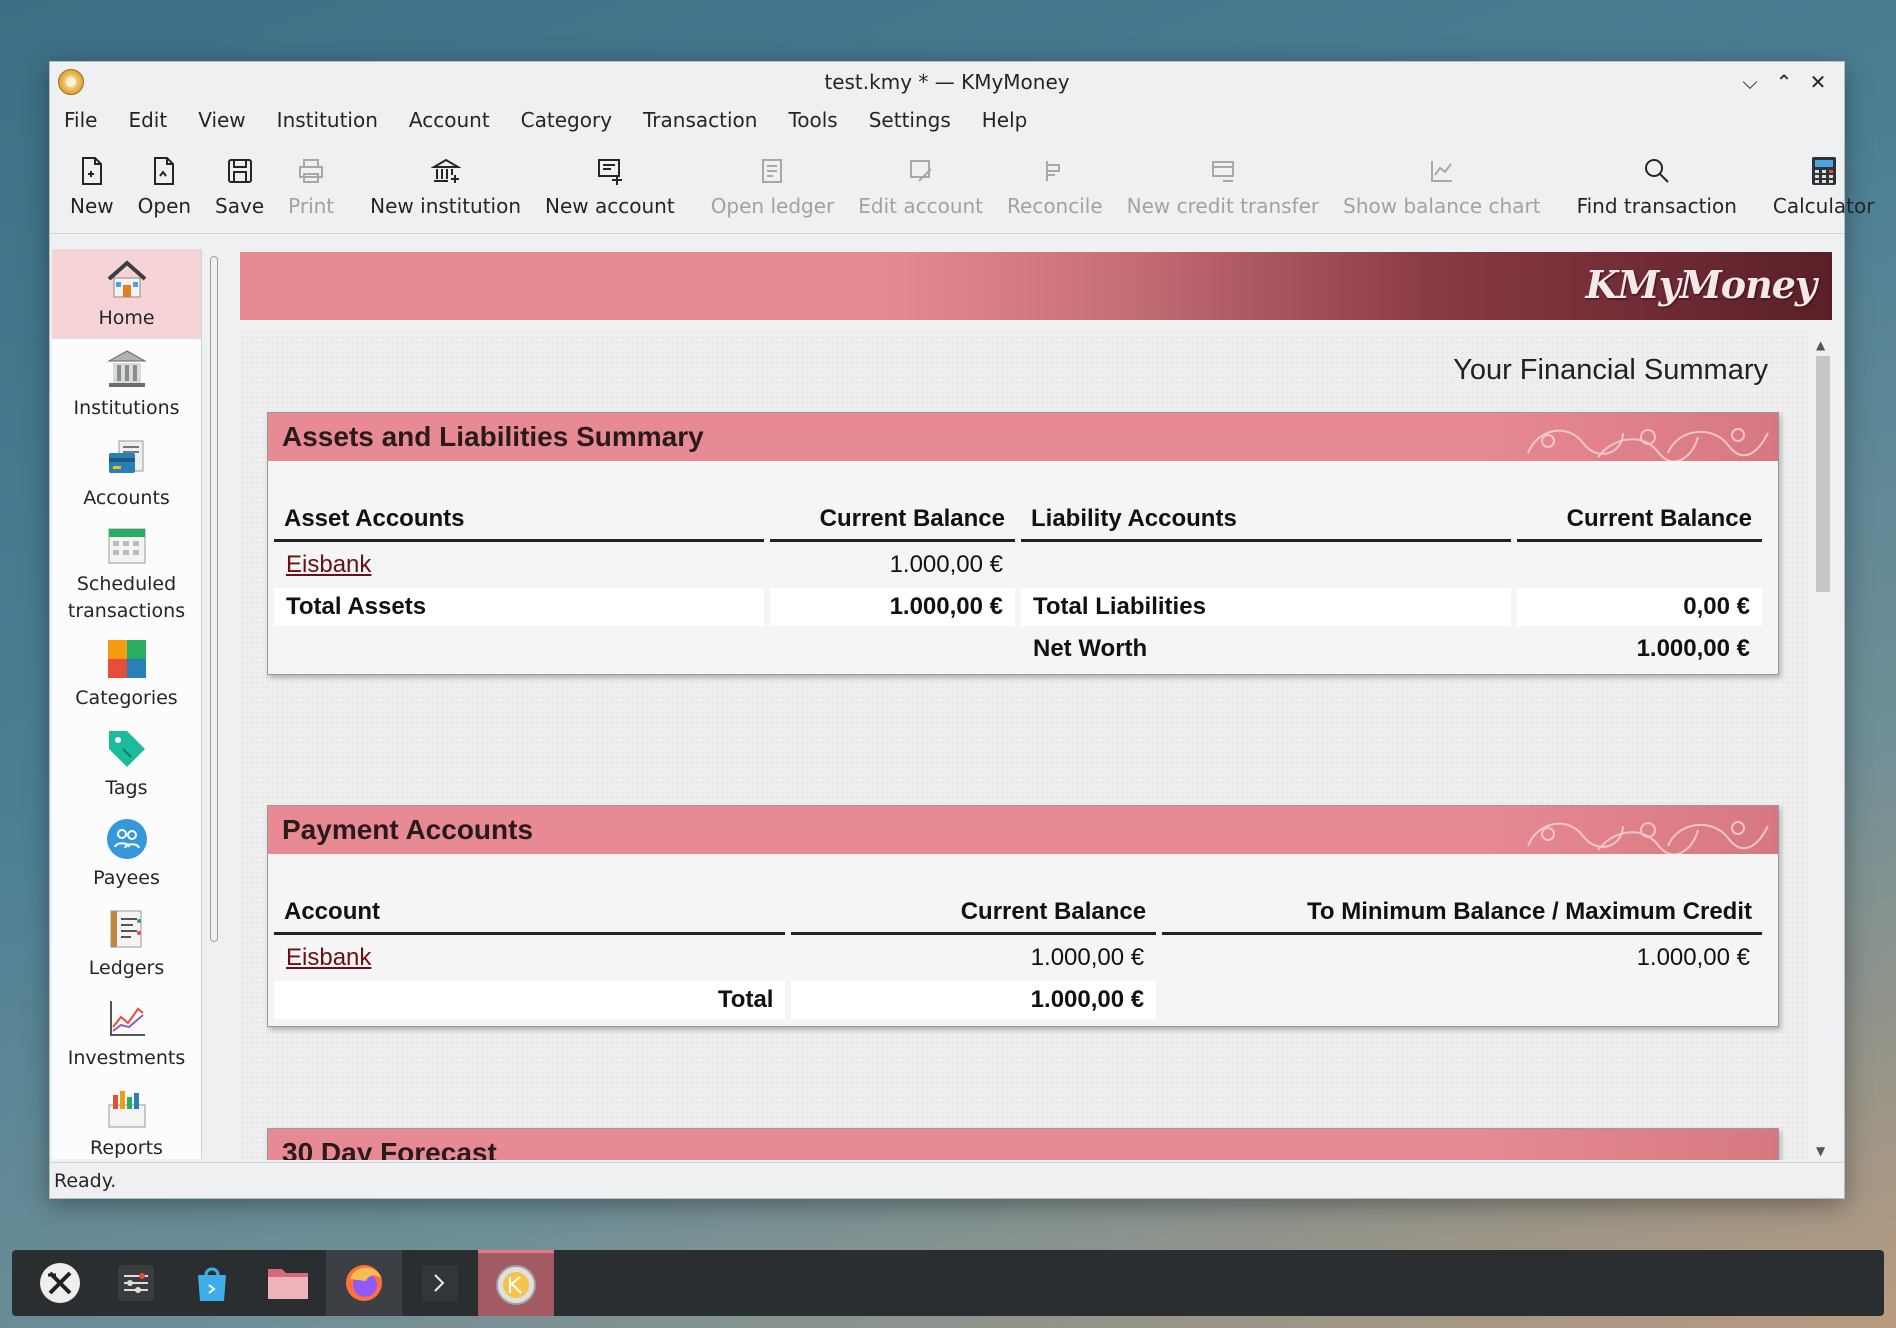  Describe the element at coordinates (1820, 1151) in the screenshot. I see `scroll-down-icon: ▼` at that location.